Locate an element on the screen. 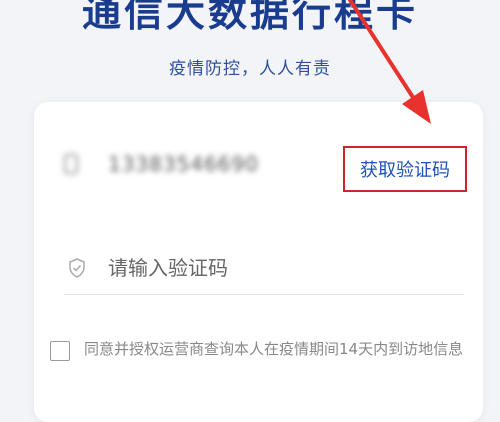 This screenshot has width=500, height=422. agreement-checkbox is located at coordinates (60, 351).